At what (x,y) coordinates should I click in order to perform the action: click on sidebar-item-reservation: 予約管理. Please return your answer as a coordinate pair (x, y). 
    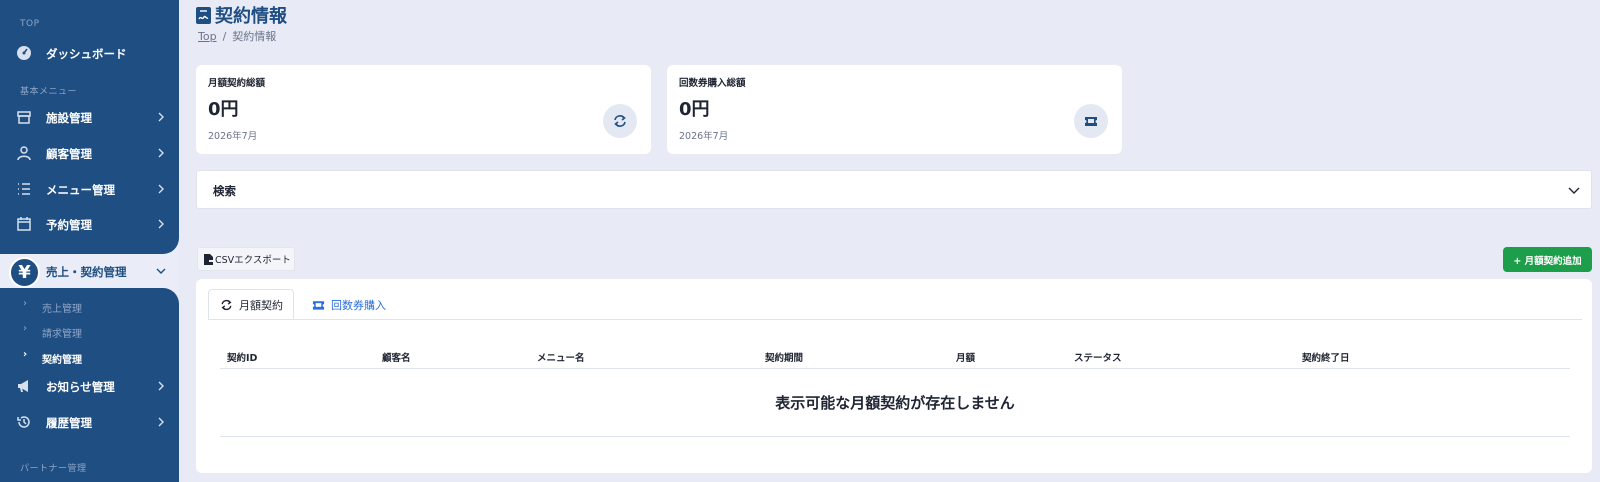
    Looking at the image, I should click on (89, 224).